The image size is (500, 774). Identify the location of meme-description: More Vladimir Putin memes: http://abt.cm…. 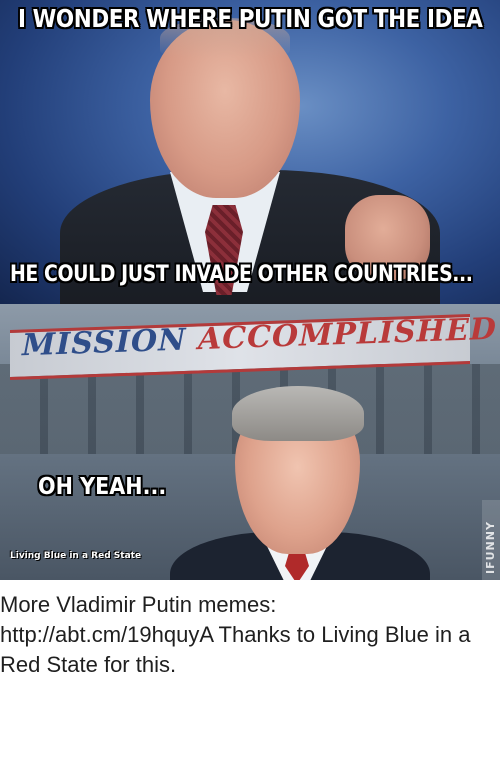
(235, 634).